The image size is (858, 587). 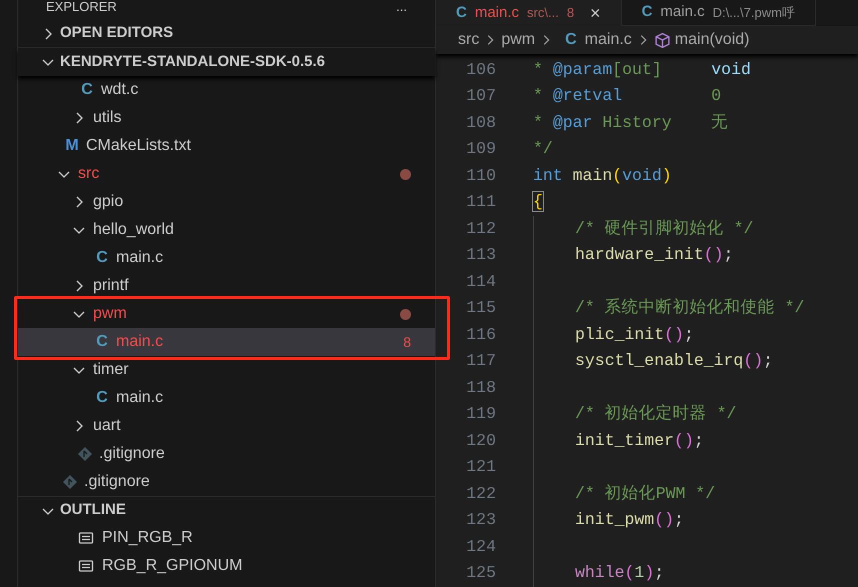 I want to click on tree-item: C main.c 8, so click(x=226, y=342).